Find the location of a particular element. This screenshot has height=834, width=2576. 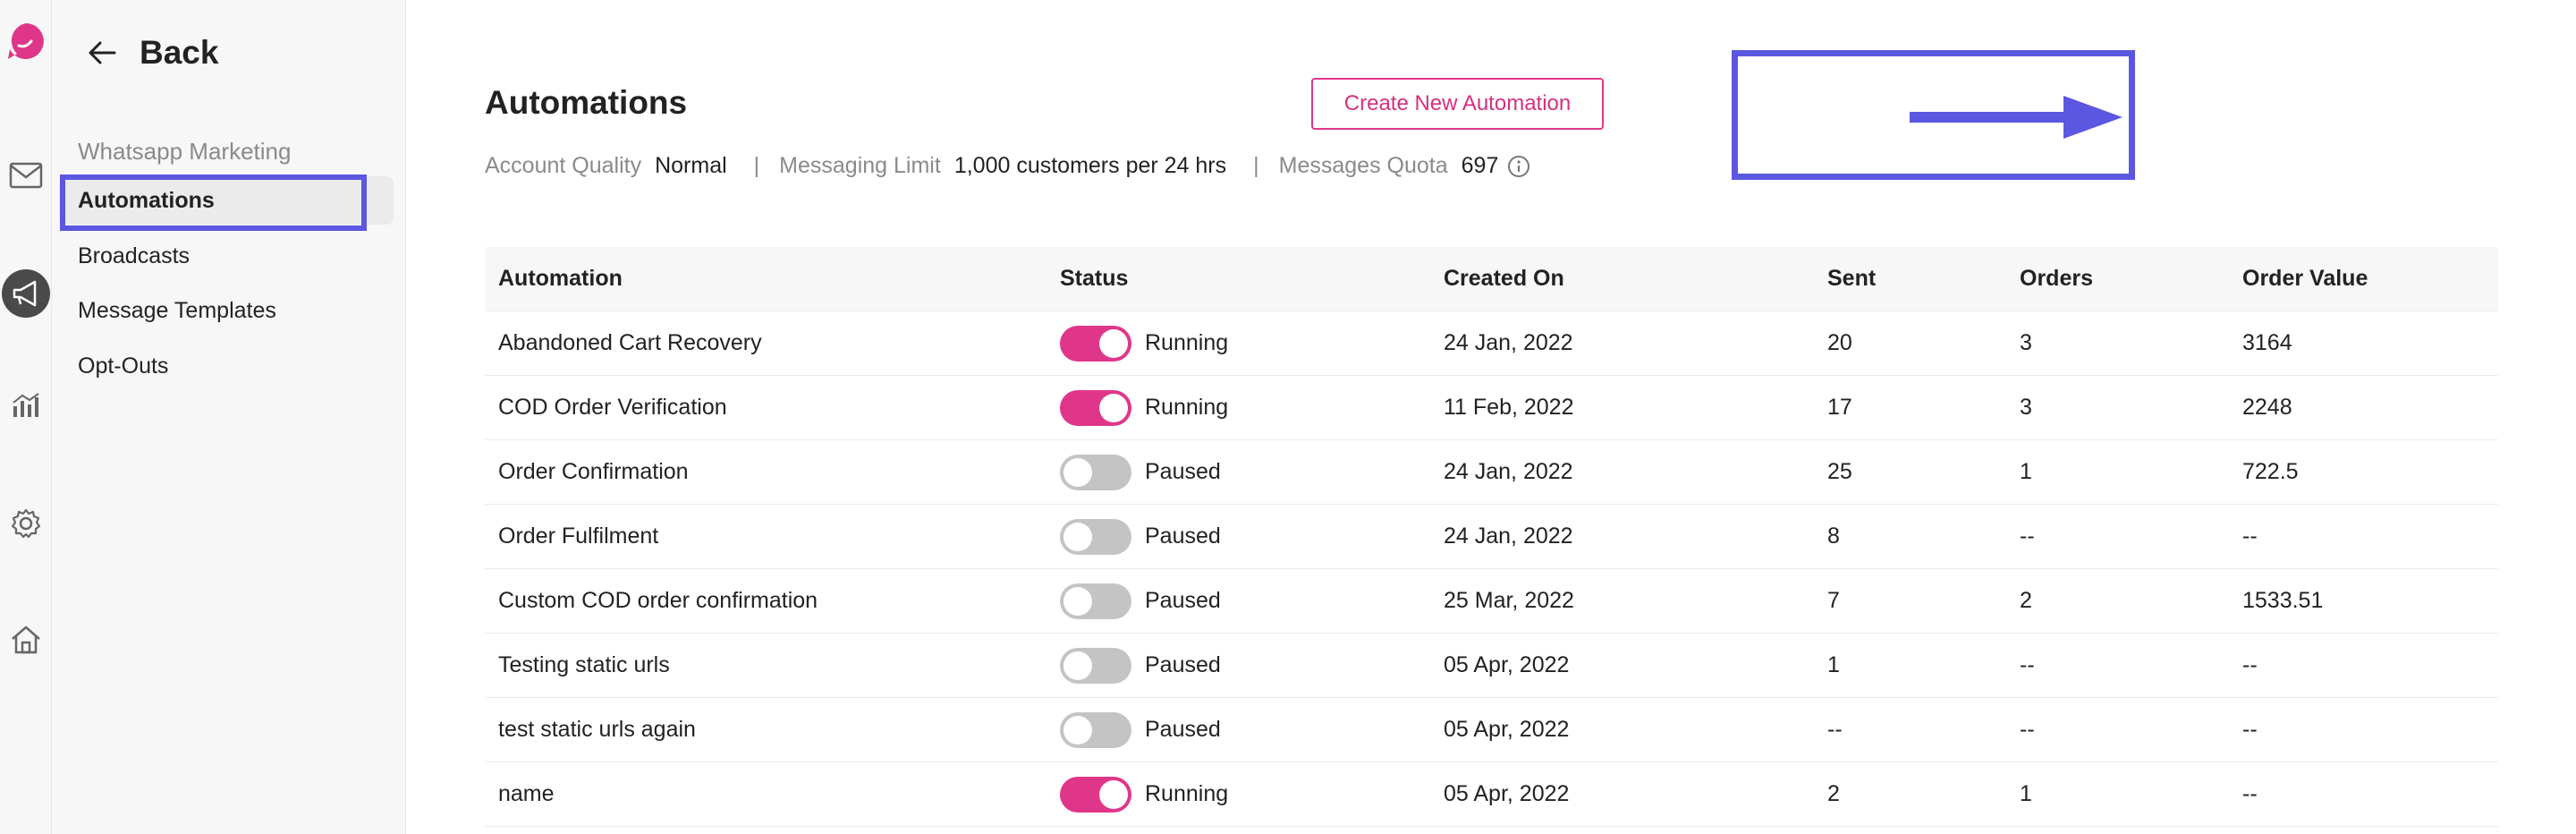

automation-name: Abandoned Cart Recovery is located at coordinates (772, 343).